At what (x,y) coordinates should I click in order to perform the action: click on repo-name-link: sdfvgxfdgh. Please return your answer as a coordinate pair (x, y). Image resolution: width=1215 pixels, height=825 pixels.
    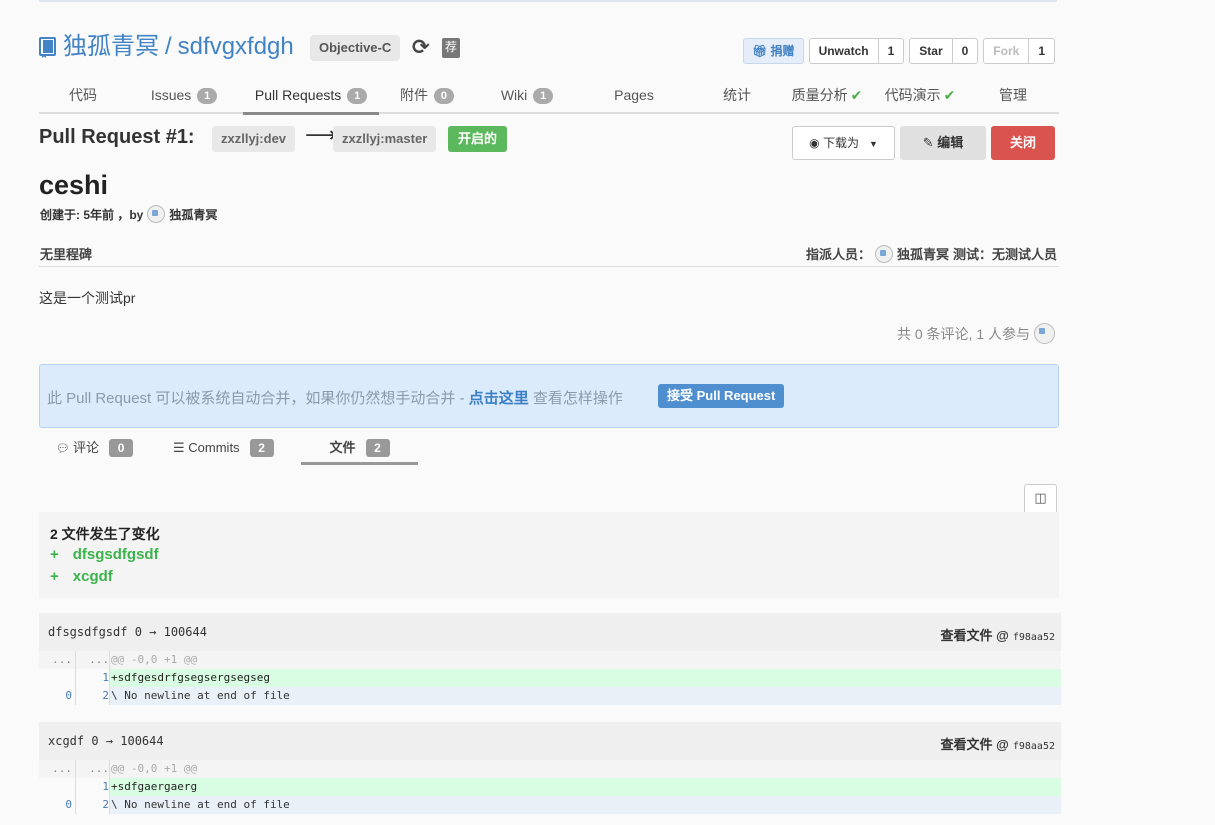
    Looking at the image, I should click on (236, 46).